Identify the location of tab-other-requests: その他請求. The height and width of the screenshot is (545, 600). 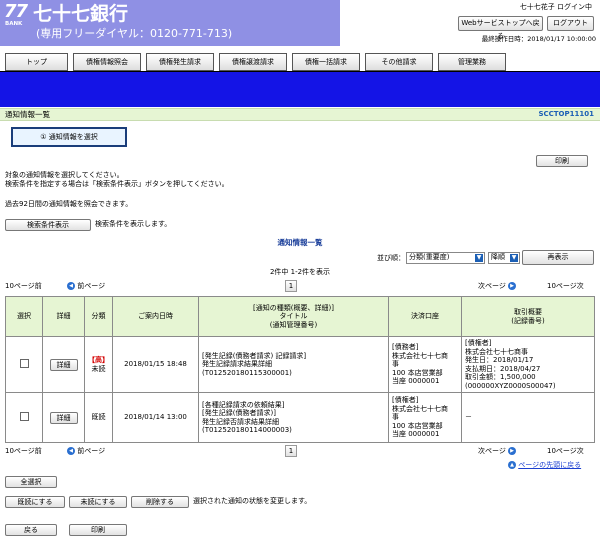
(399, 62).